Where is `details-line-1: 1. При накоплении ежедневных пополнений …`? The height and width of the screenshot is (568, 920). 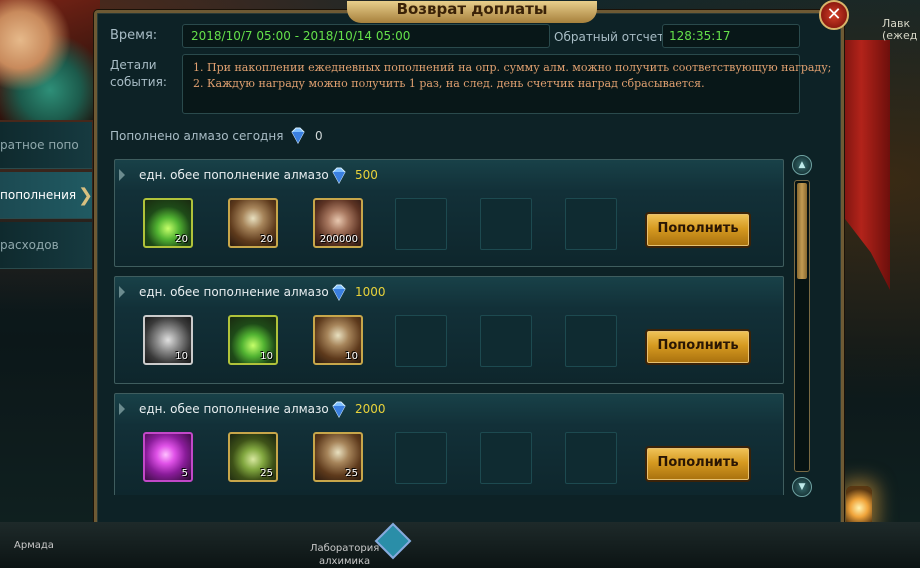
details-line-1: 1. При накоплении ежедневных пополнений … is located at coordinates (512, 67).